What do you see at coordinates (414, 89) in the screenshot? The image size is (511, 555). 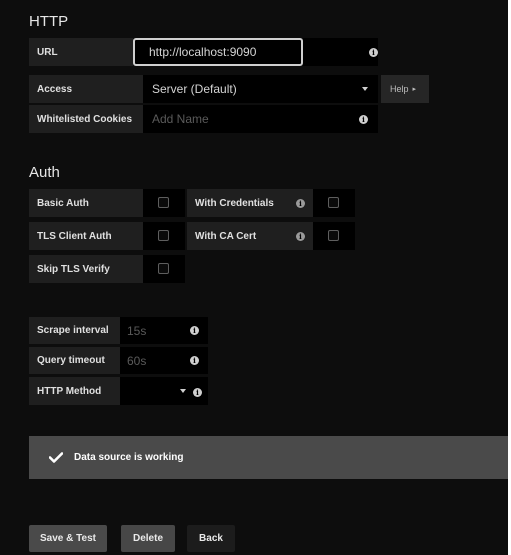 I see `caret-right-icon: ▸` at bounding box center [414, 89].